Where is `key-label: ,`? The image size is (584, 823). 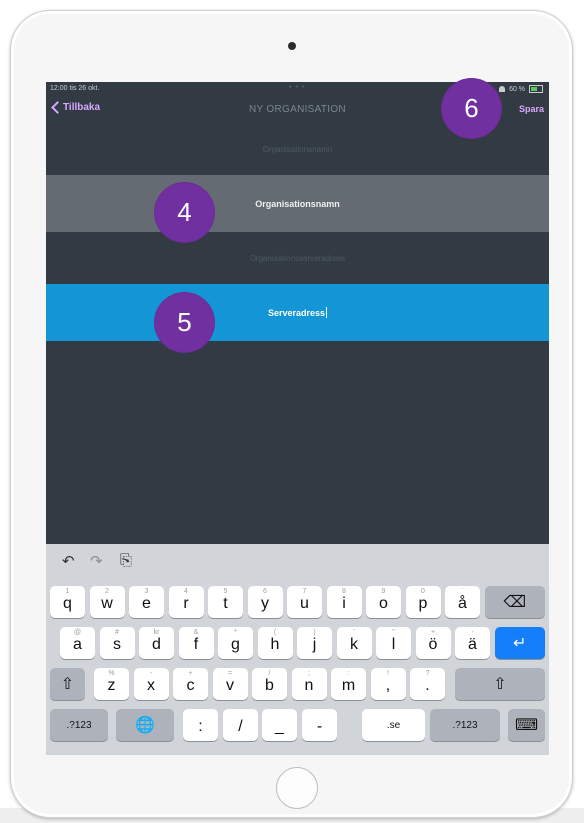
key-label: , is located at coordinates (388, 685).